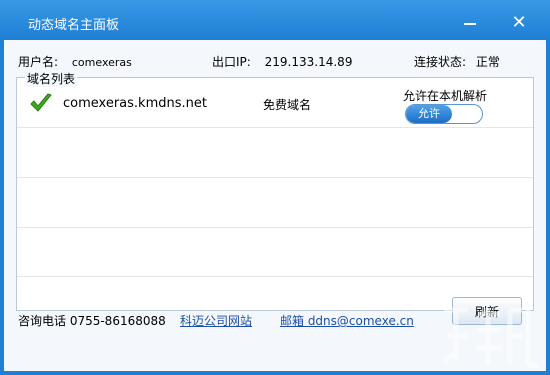 This screenshot has height=375, width=550. Describe the element at coordinates (216, 320) in the screenshot. I see `company-website-link: 科迈公司网站` at that location.